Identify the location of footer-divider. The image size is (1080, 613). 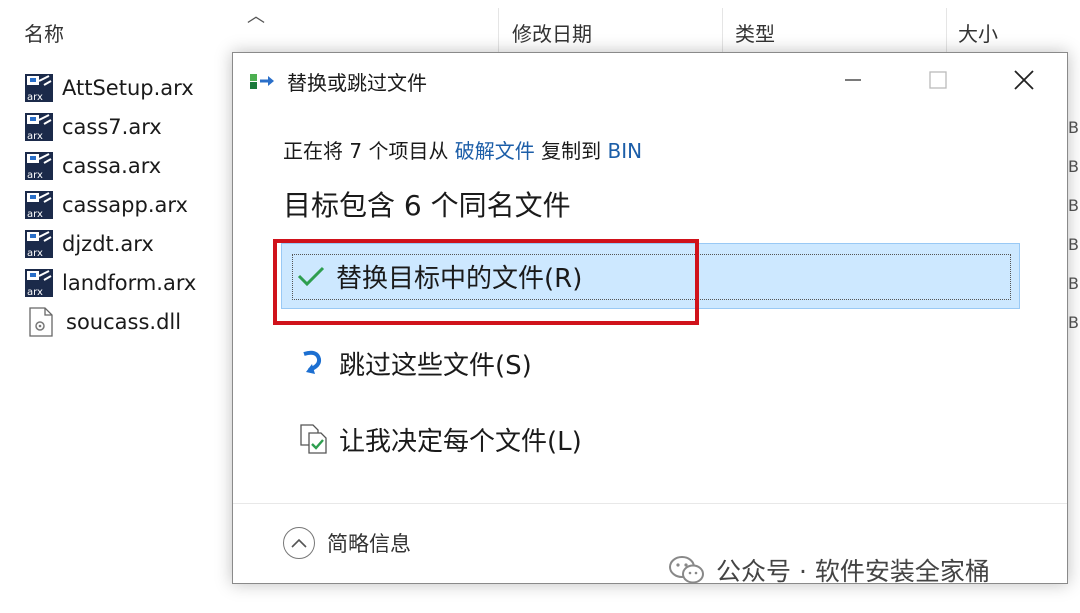
(650, 503).